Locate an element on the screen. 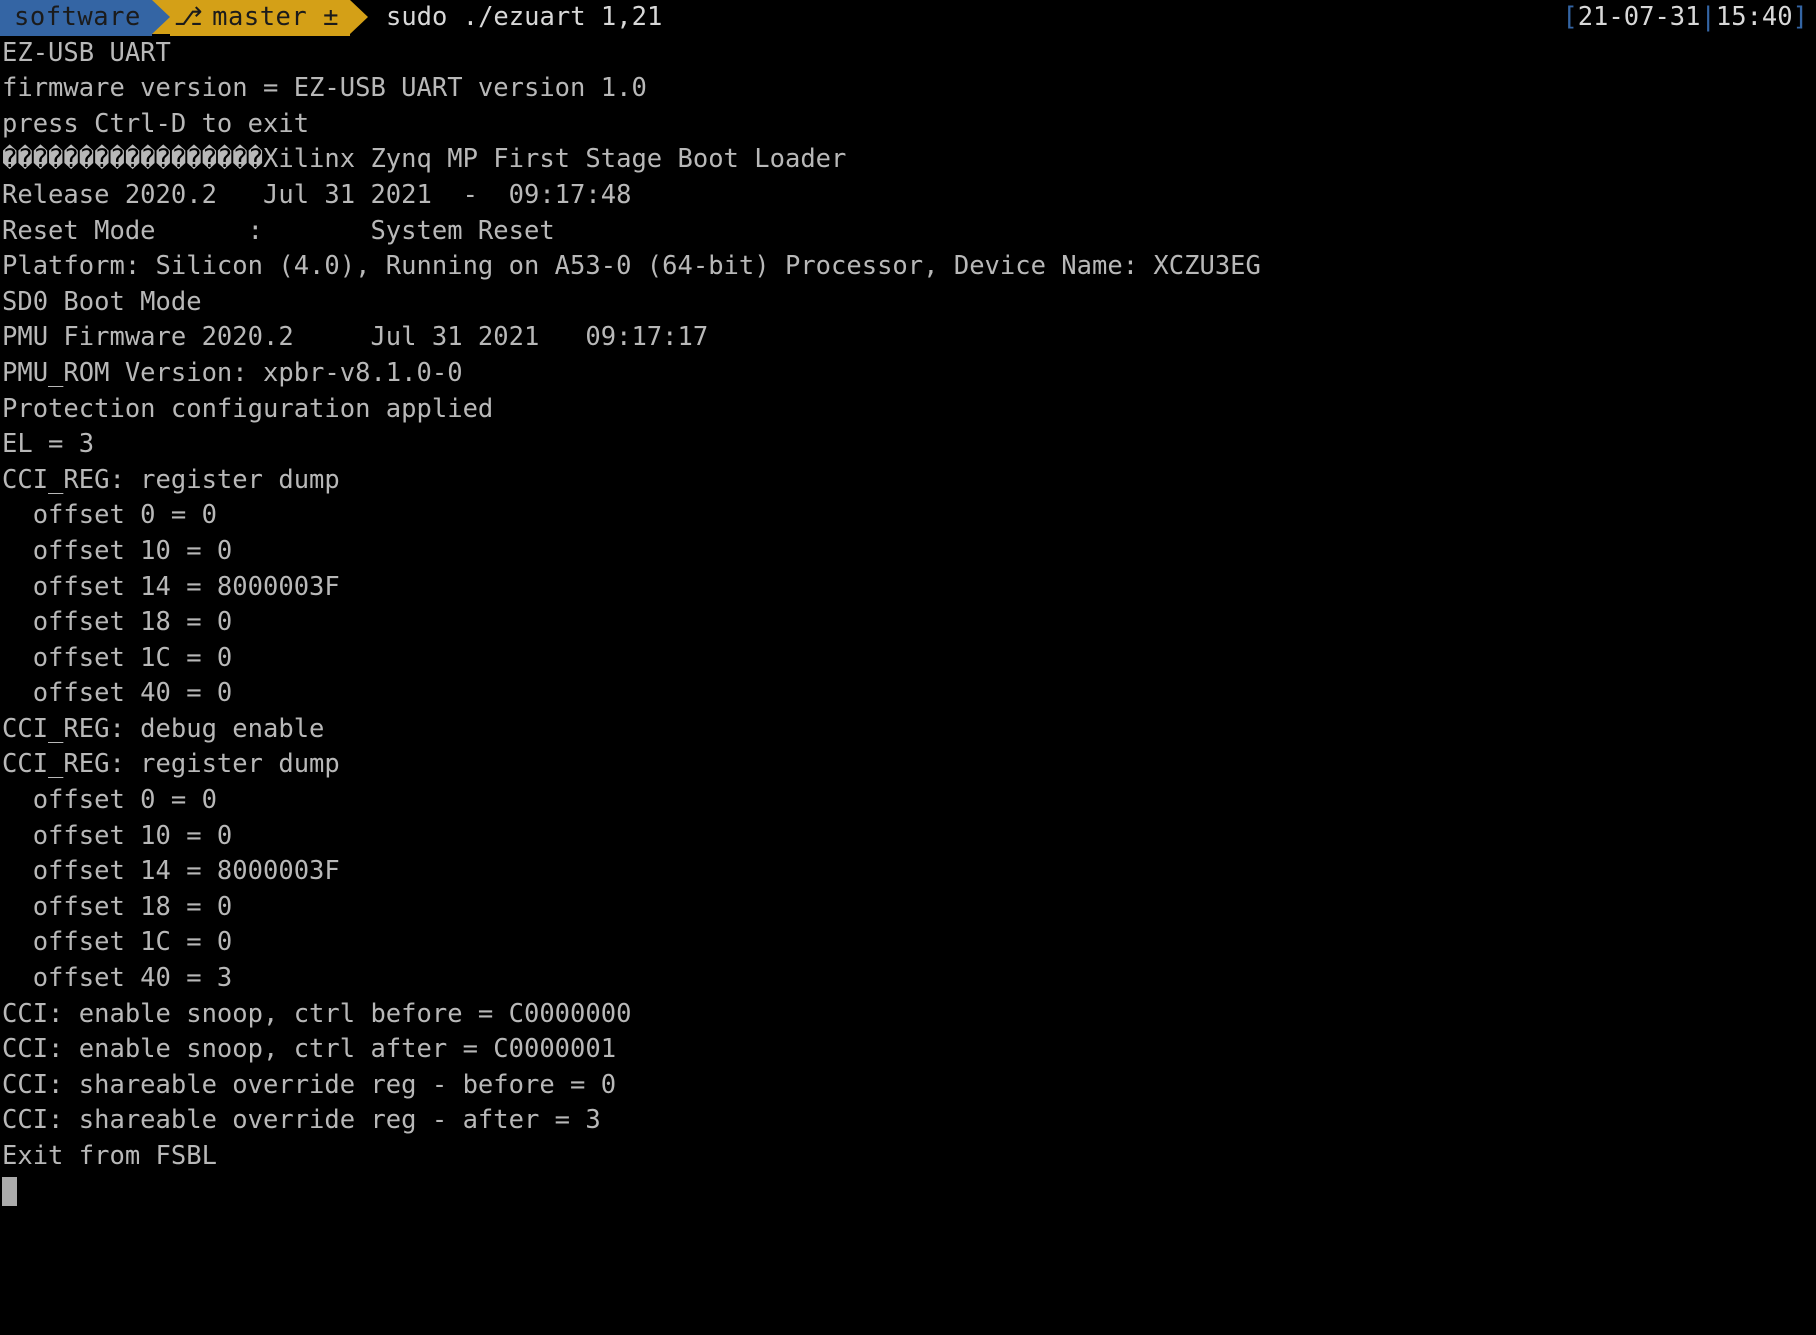  prompt-timestamp: [21-07-31 | 15:40] is located at coordinates (1685, 18).